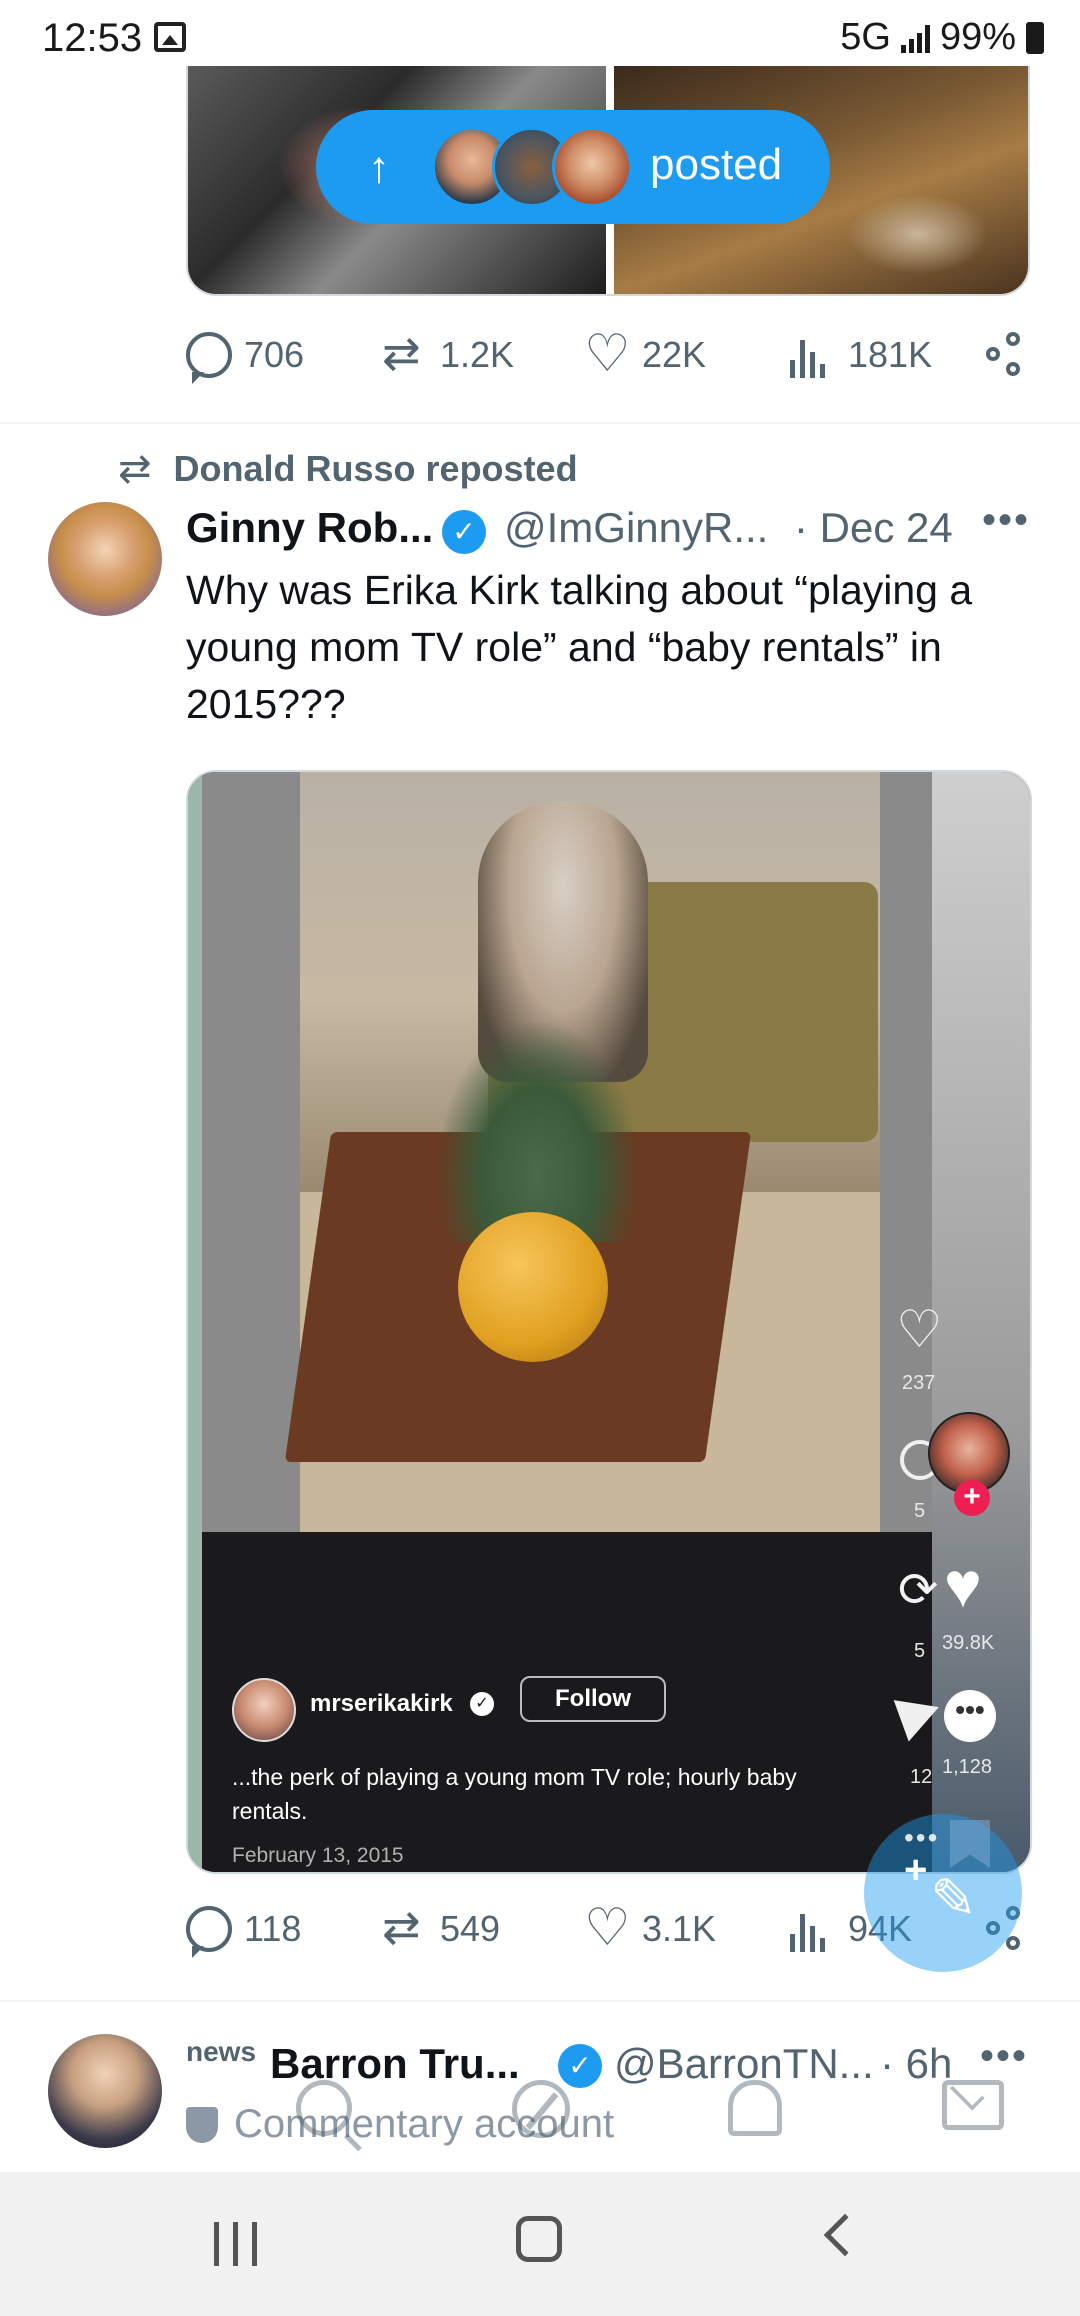 The width and height of the screenshot is (1080, 2316). What do you see at coordinates (170, 37) in the screenshot?
I see `gallery-notification-icon` at bounding box center [170, 37].